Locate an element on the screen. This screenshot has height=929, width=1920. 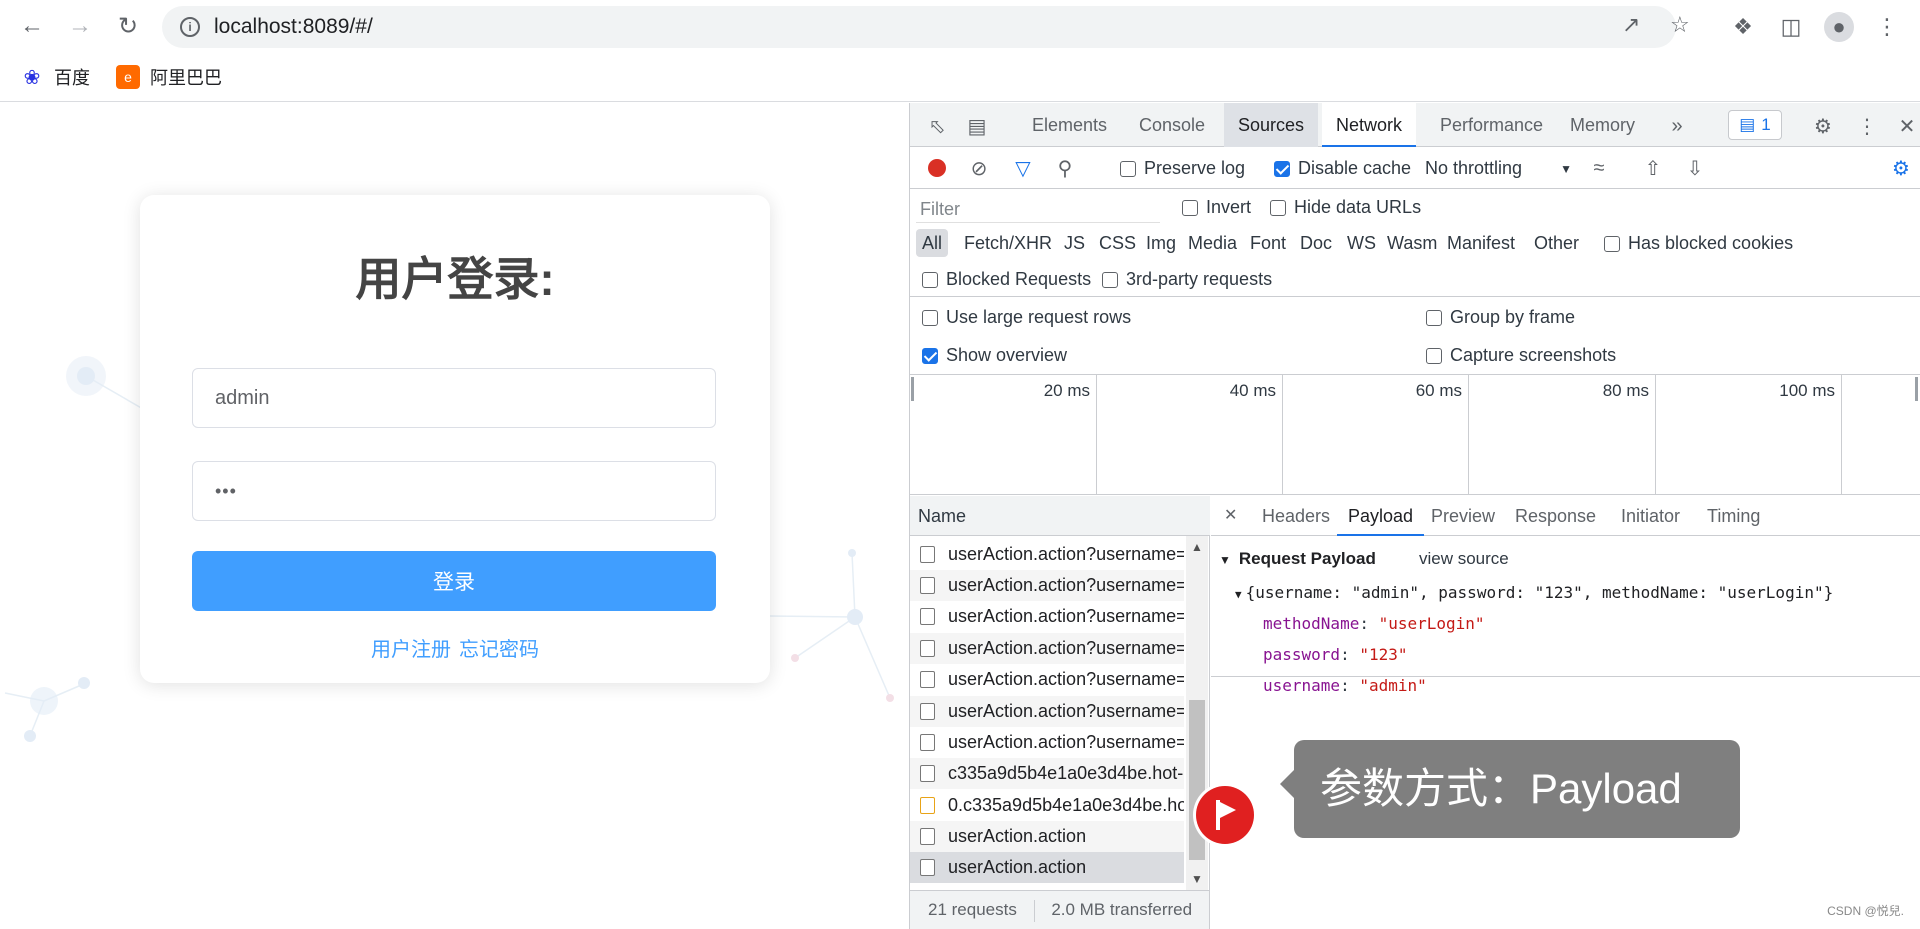
close-details-icon: ✕ is located at coordinates (1230, 516).